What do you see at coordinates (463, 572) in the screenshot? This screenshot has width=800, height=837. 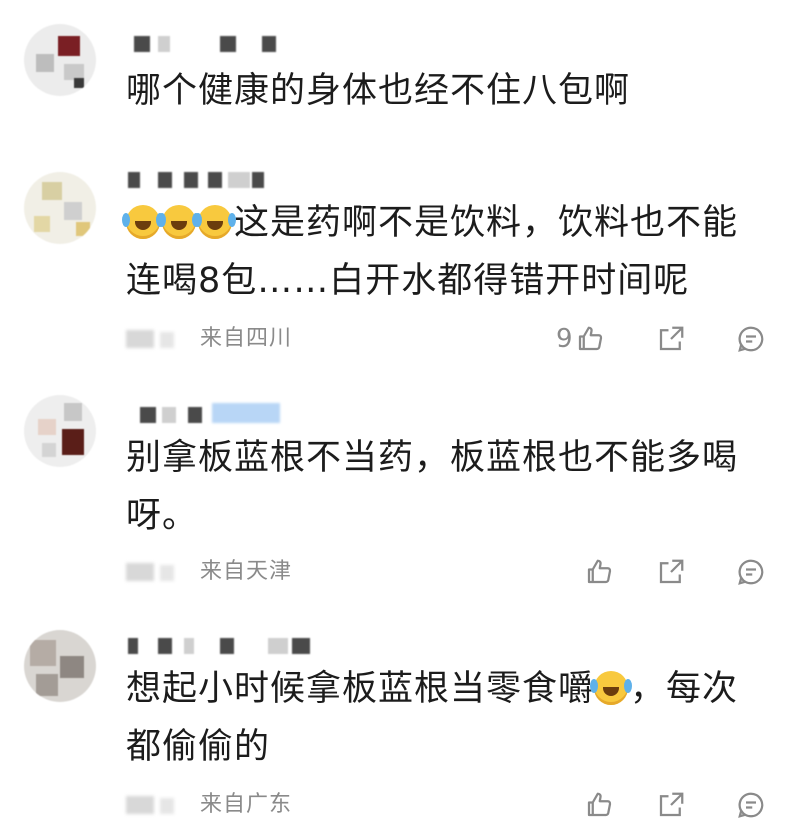 I see `comment-meta: 来自天津` at bounding box center [463, 572].